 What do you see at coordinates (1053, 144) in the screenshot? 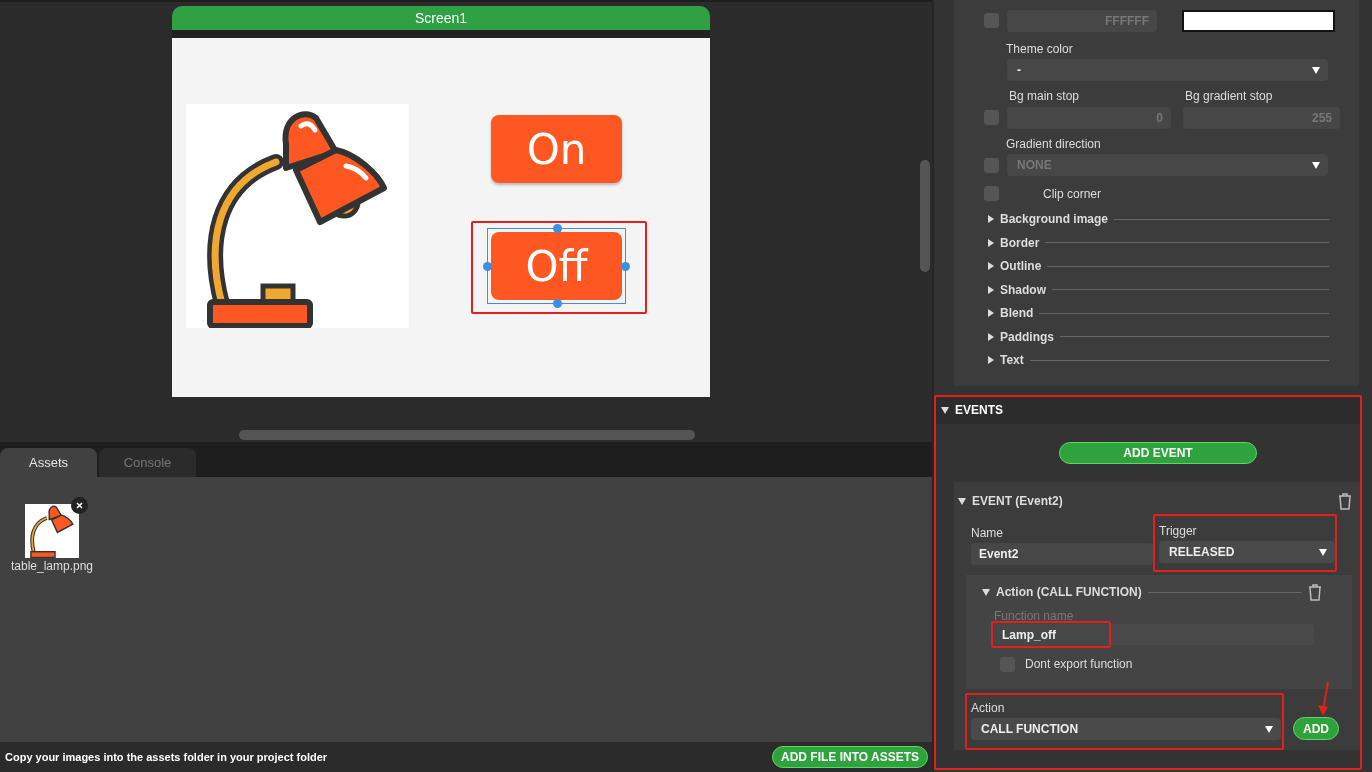
I see `field-label: Gradient direction` at bounding box center [1053, 144].